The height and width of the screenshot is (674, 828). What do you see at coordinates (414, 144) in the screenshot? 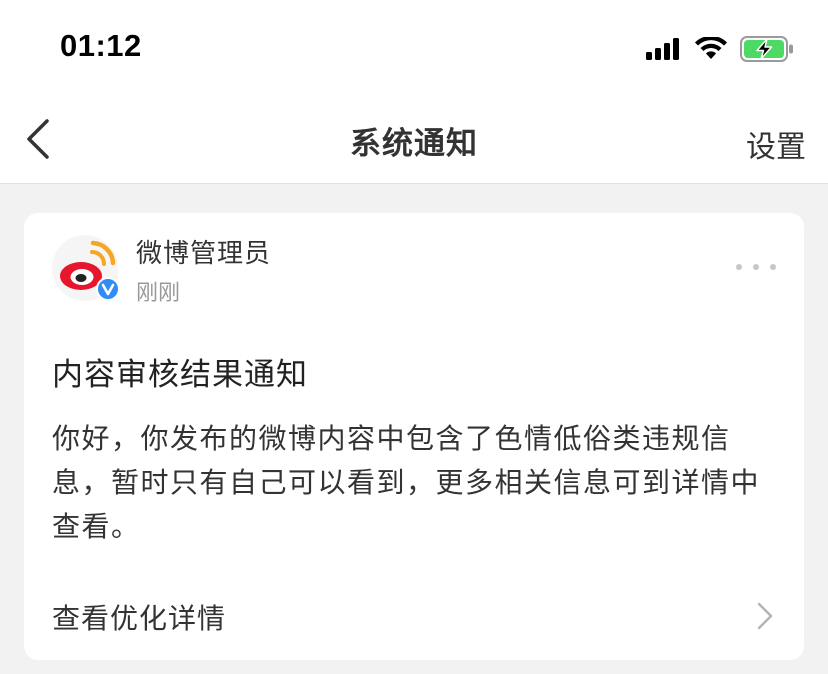
I see `page-title: 系统通知` at bounding box center [414, 144].